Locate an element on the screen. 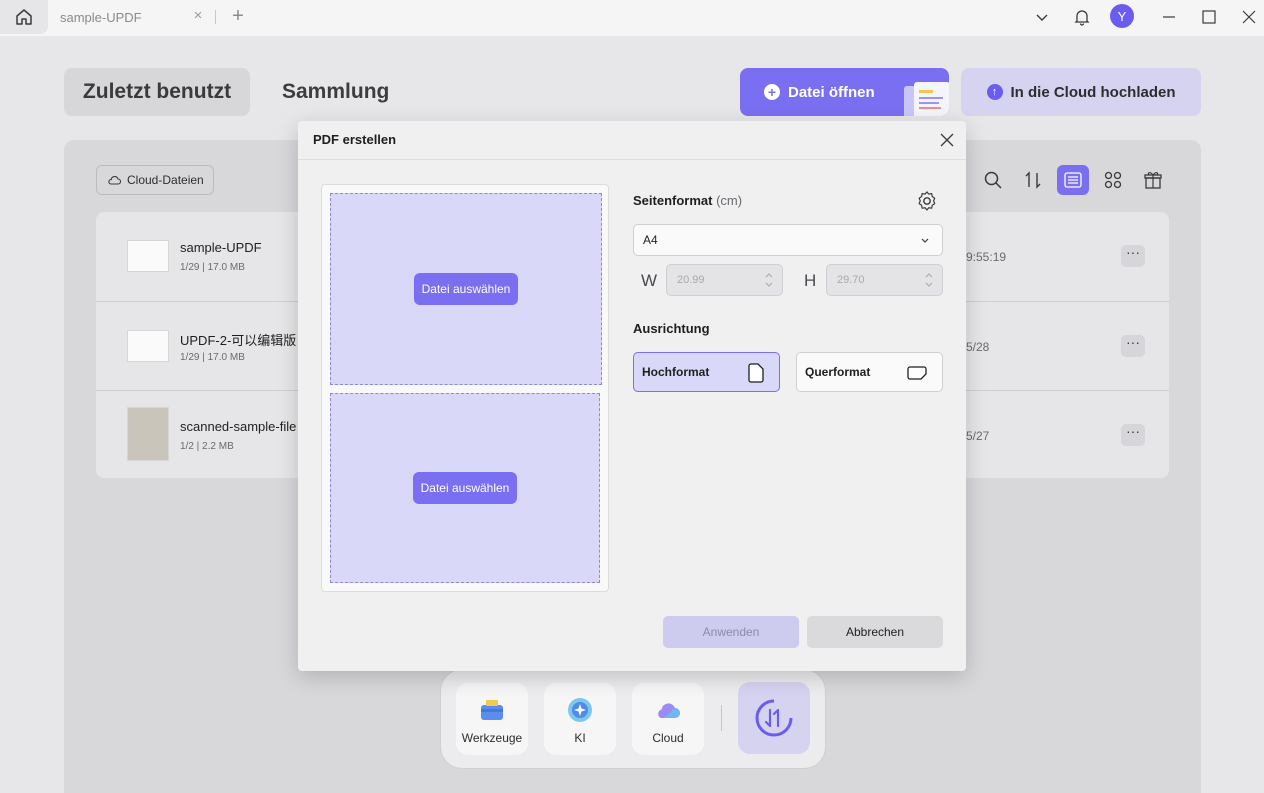 The width and height of the screenshot is (1264, 793). tab-close-icon: × is located at coordinates (198, 16).